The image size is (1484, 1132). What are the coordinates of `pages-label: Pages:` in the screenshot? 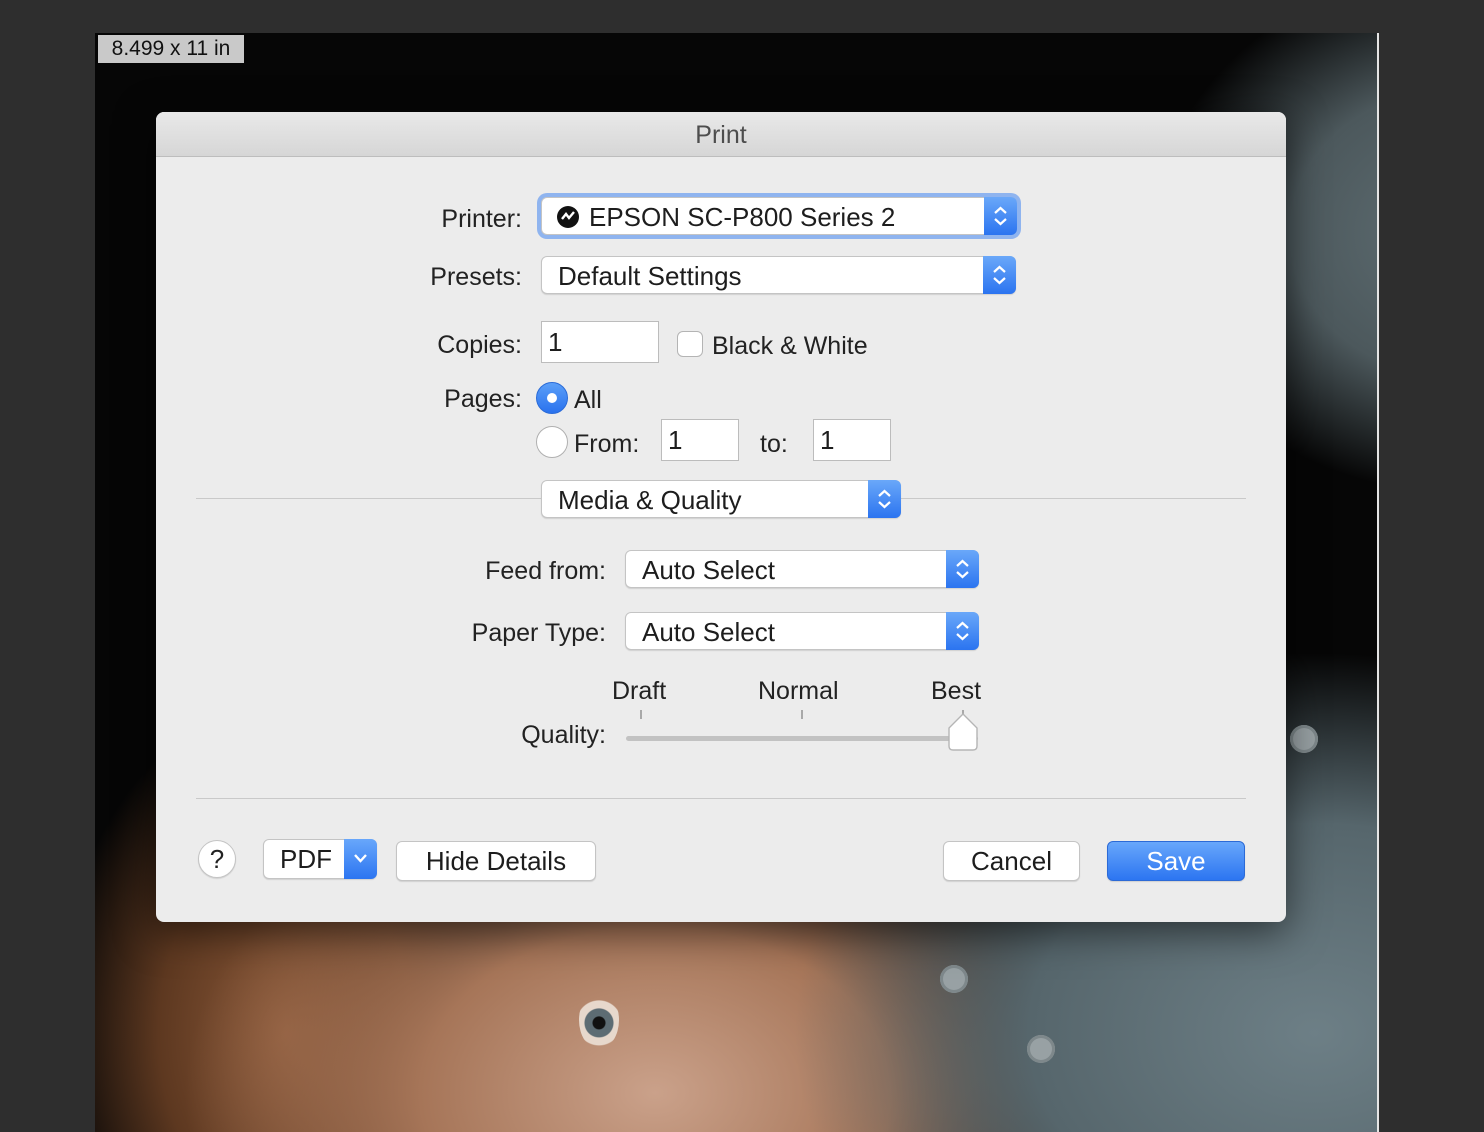 It's located at (483, 399).